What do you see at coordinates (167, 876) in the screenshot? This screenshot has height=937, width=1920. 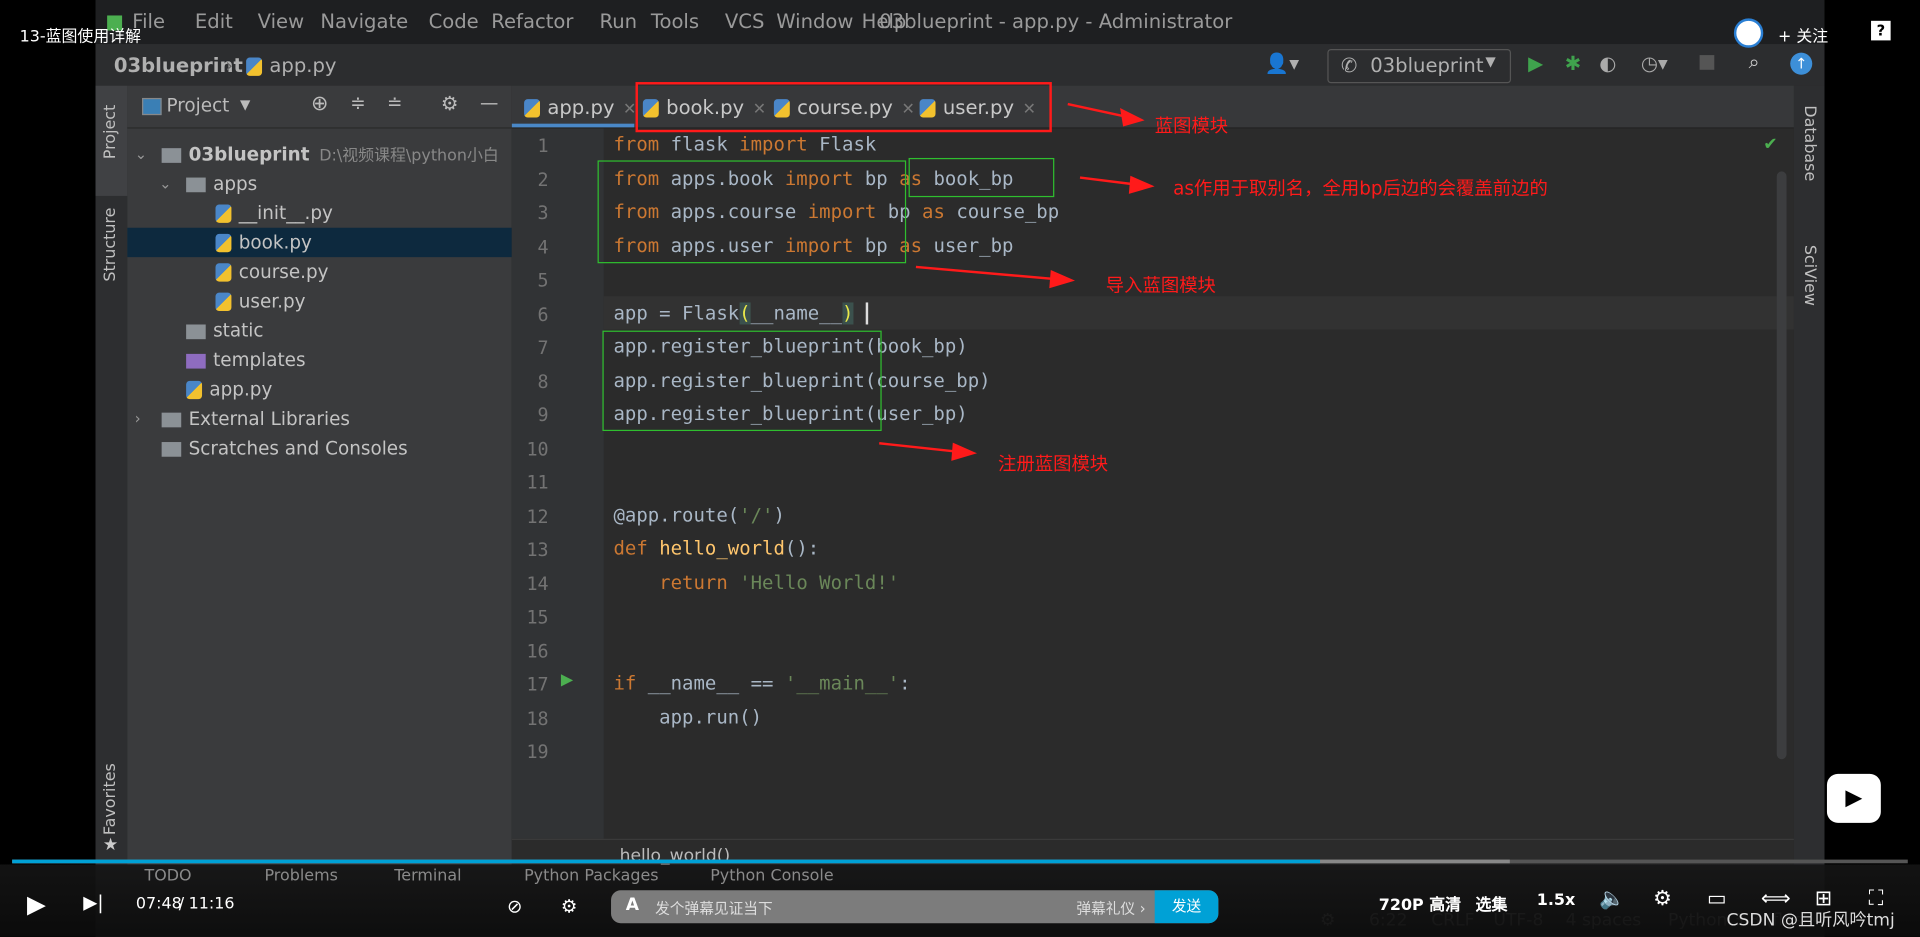 I see `tool-tab-todo: TODO` at bounding box center [167, 876].